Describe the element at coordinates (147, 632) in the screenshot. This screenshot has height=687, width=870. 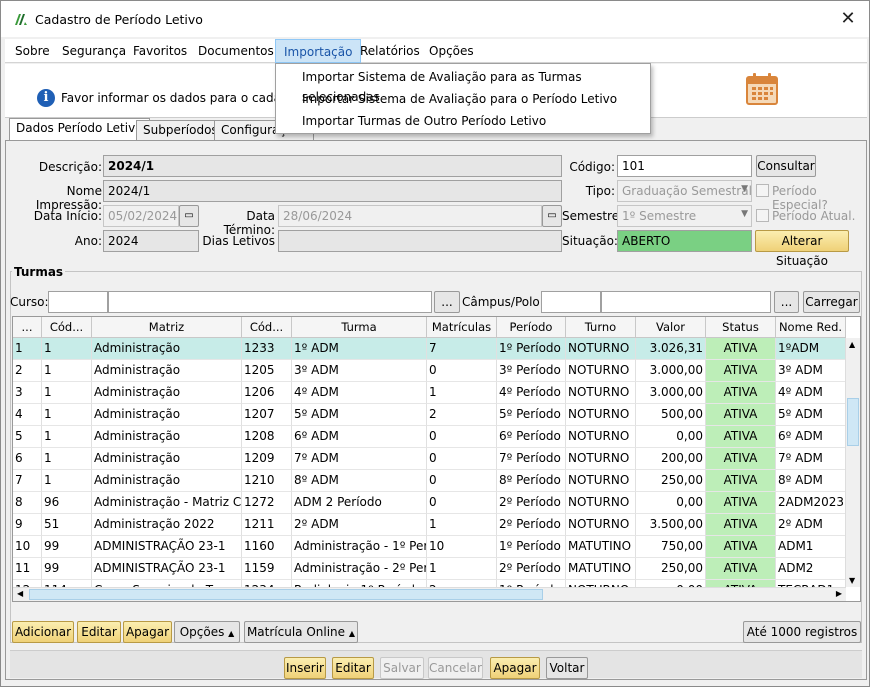
I see `apagar-grid-button: Apagar` at that location.